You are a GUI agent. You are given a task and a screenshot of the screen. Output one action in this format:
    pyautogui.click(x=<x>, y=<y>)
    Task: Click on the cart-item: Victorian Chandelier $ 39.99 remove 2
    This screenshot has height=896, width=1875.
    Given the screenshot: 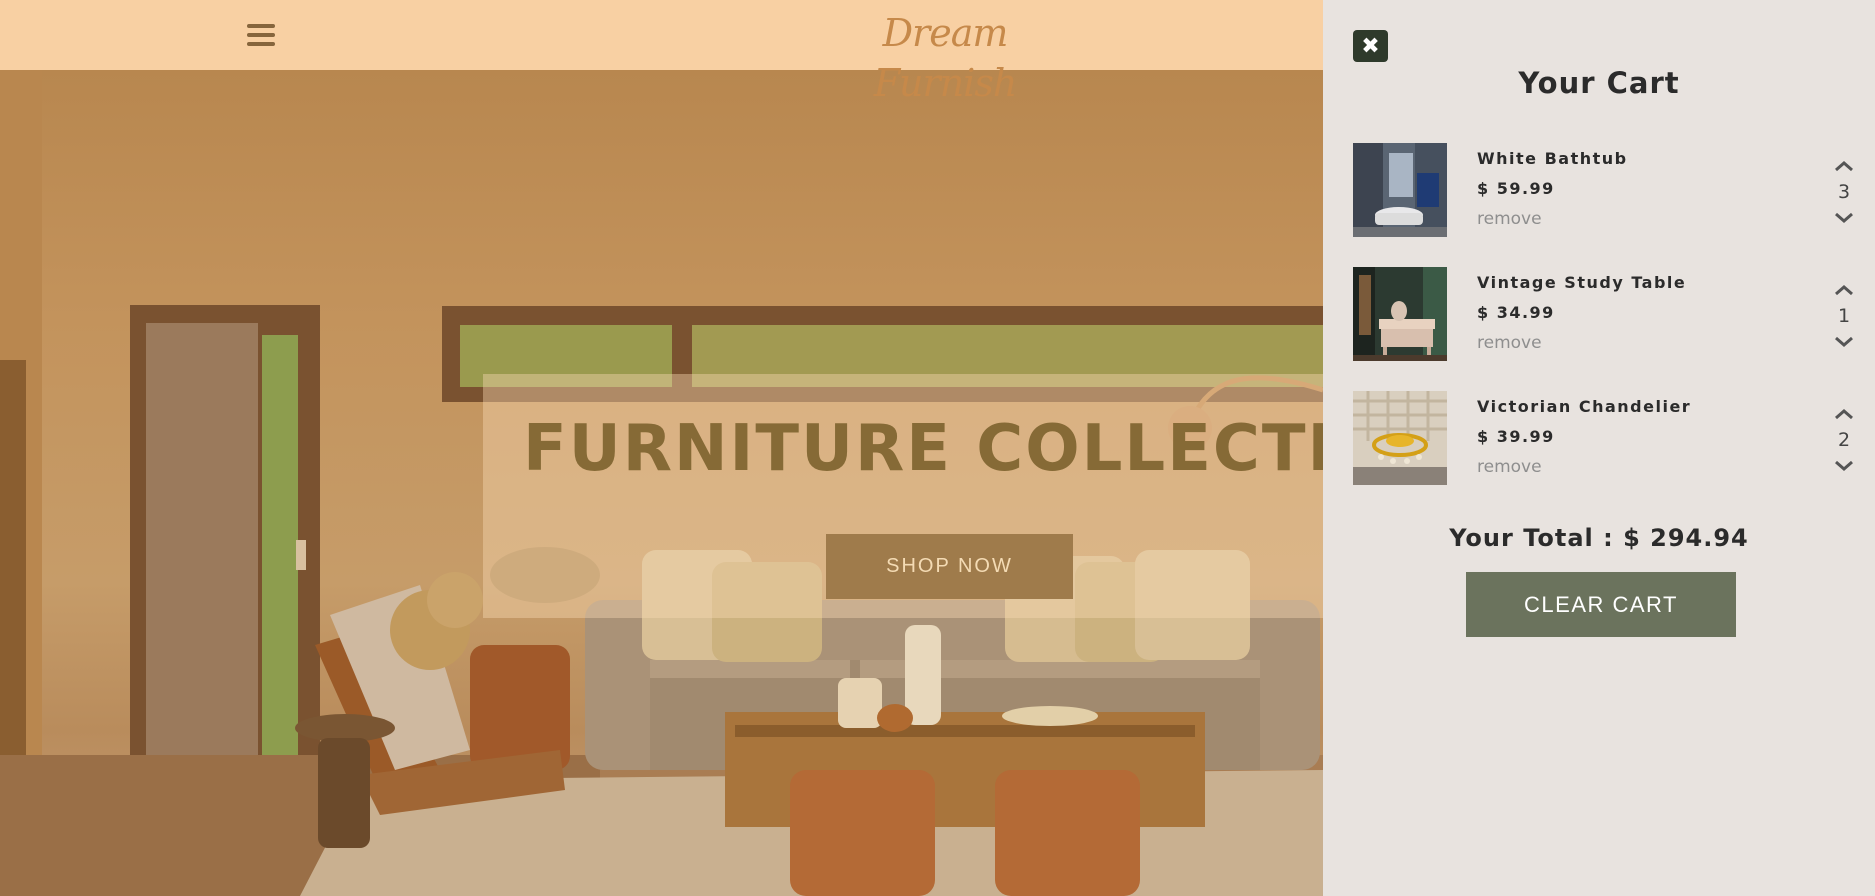 What is the action you would take?
    pyautogui.click(x=1603, y=439)
    